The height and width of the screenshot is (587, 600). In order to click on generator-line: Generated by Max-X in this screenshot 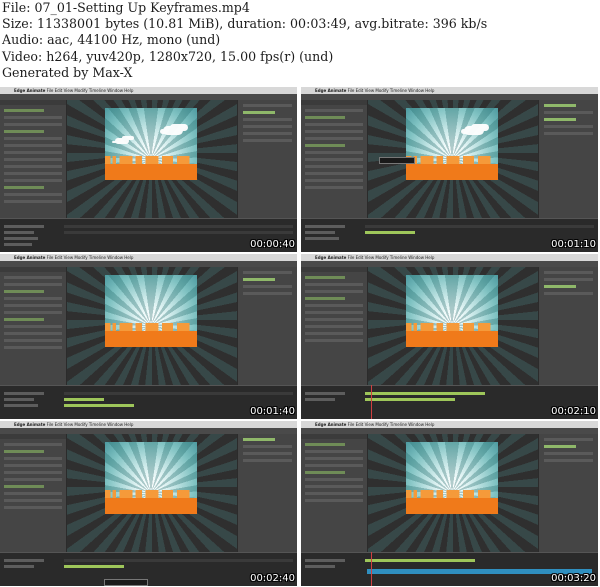, I will do `click(67, 72)`.